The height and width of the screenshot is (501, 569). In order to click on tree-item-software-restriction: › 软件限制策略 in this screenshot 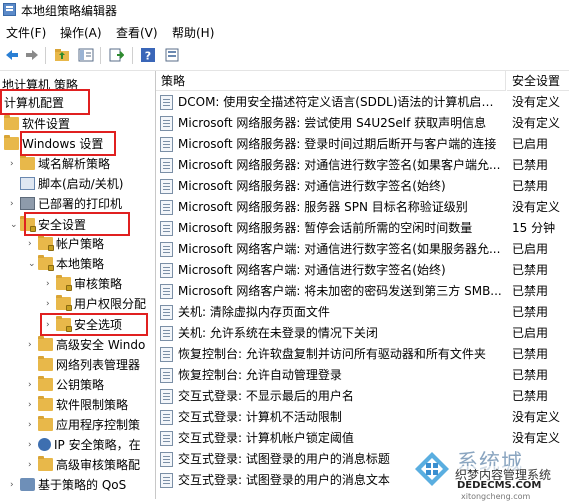, I will do `click(78, 405)`.